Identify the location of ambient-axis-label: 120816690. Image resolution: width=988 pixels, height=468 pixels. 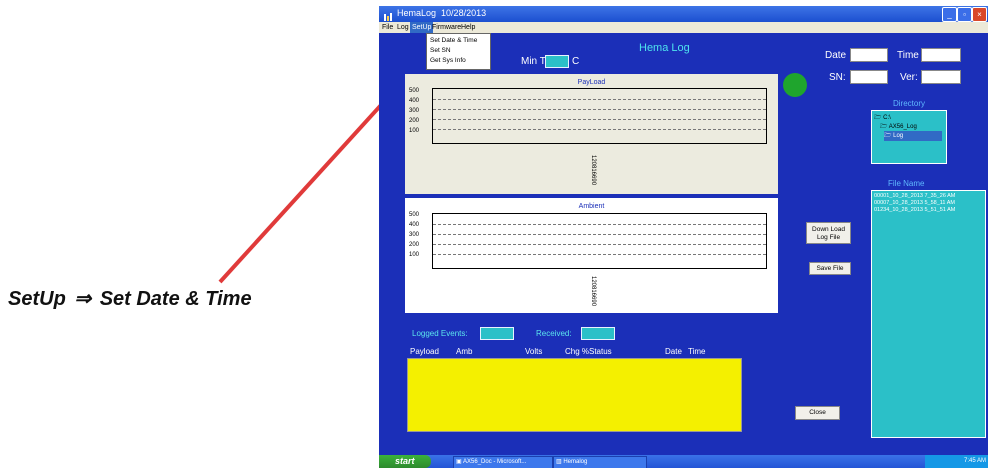
(593, 291).